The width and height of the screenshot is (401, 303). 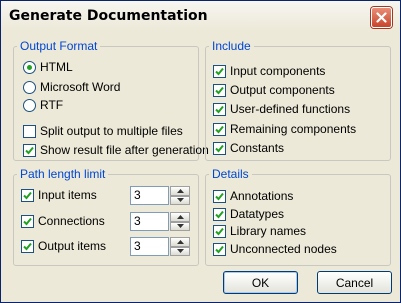 What do you see at coordinates (67, 195) in the screenshot?
I see `path-input-items-label: Input items` at bounding box center [67, 195].